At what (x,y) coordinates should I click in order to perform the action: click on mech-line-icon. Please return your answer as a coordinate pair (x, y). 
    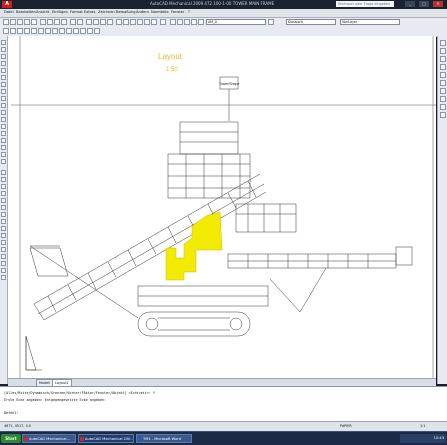
    Looking at the image, I should click on (6, 31).